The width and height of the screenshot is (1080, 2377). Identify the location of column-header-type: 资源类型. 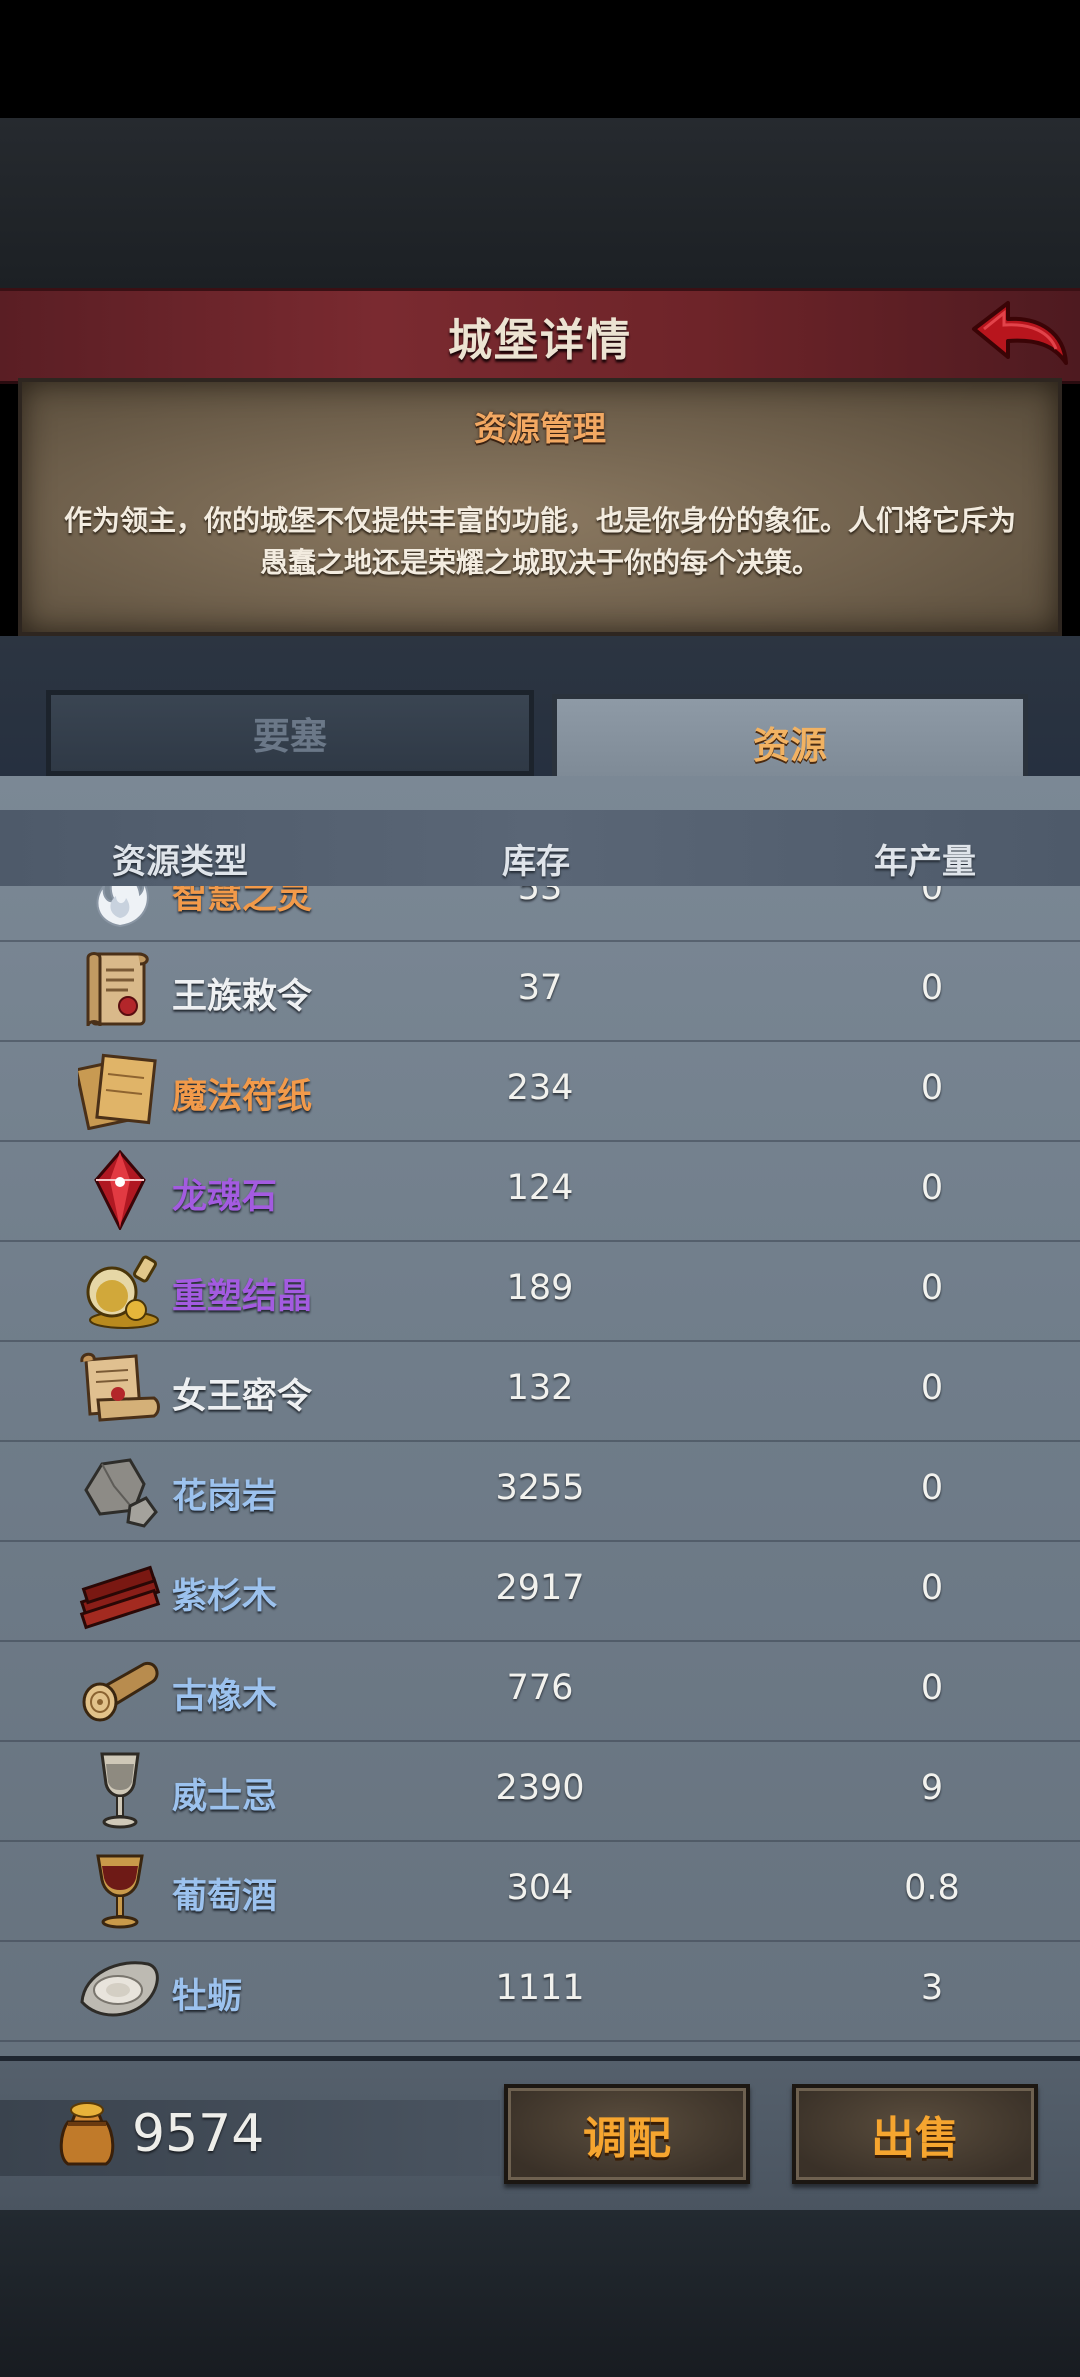
(180, 862).